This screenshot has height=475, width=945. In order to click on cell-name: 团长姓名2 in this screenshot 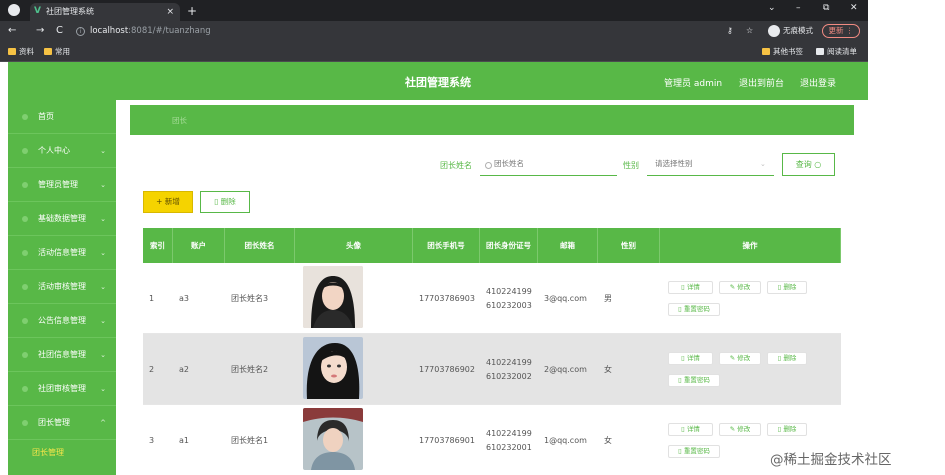, I will do `click(250, 369)`.